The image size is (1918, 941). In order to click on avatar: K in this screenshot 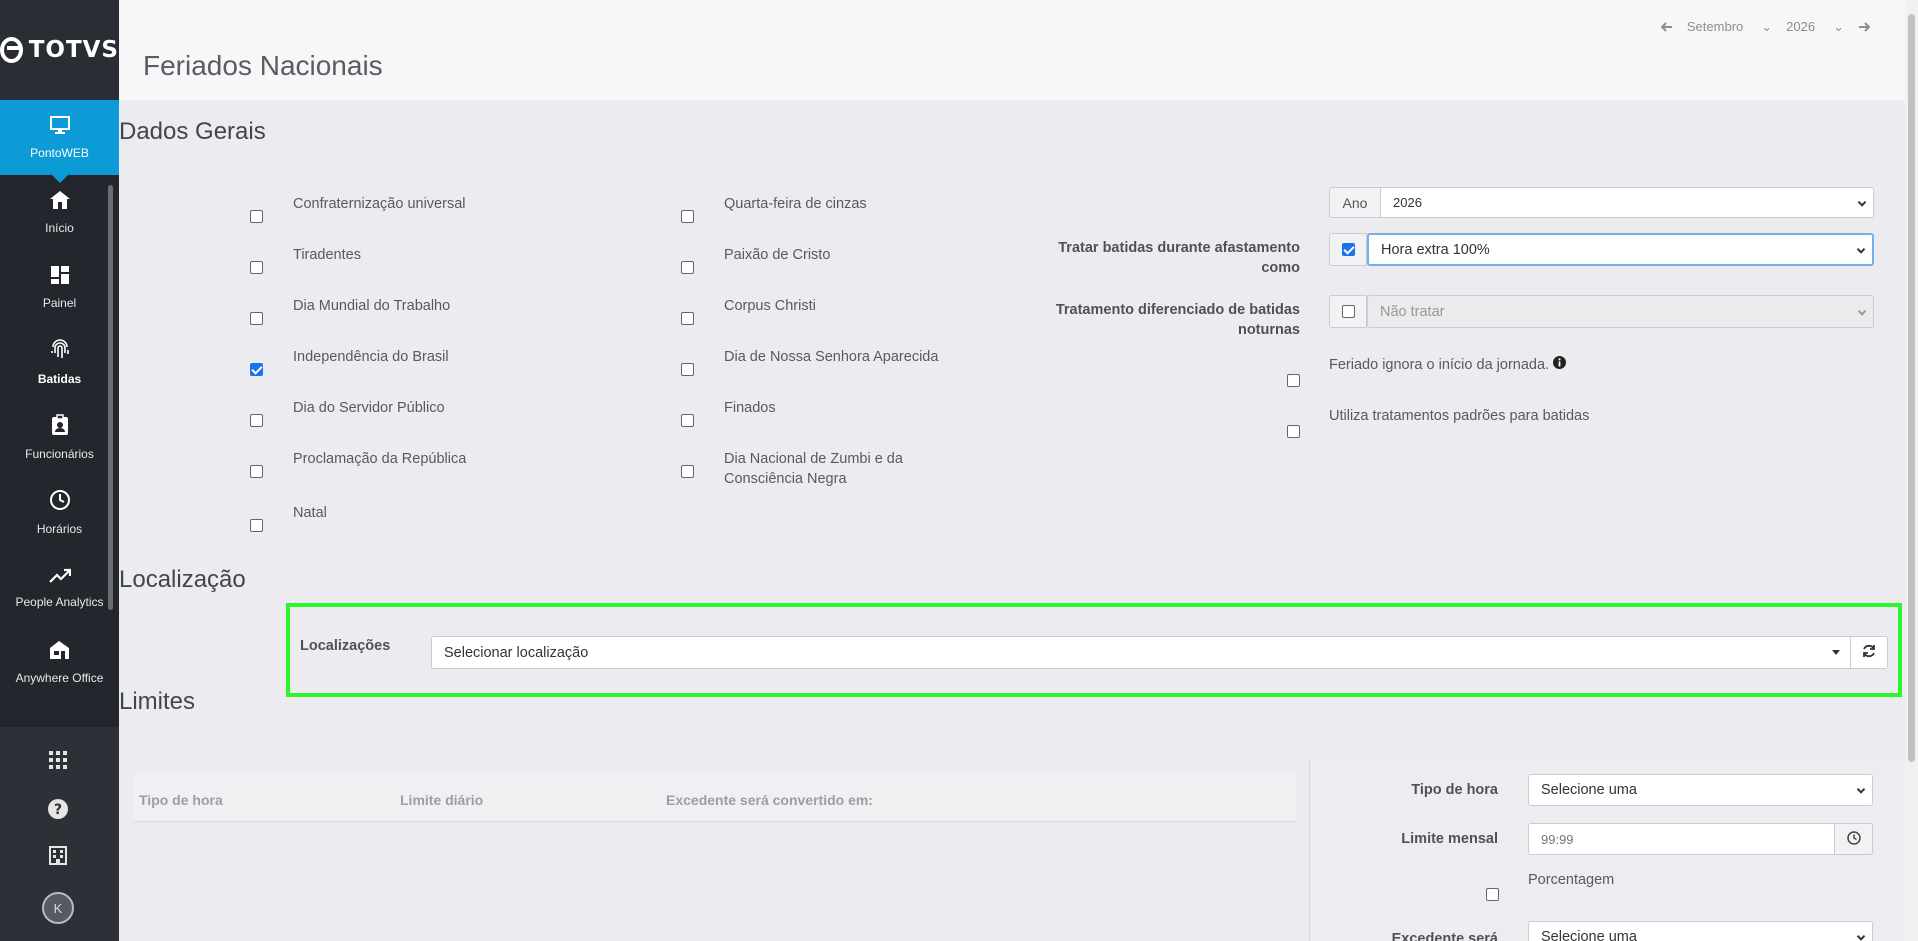, I will do `click(58, 908)`.